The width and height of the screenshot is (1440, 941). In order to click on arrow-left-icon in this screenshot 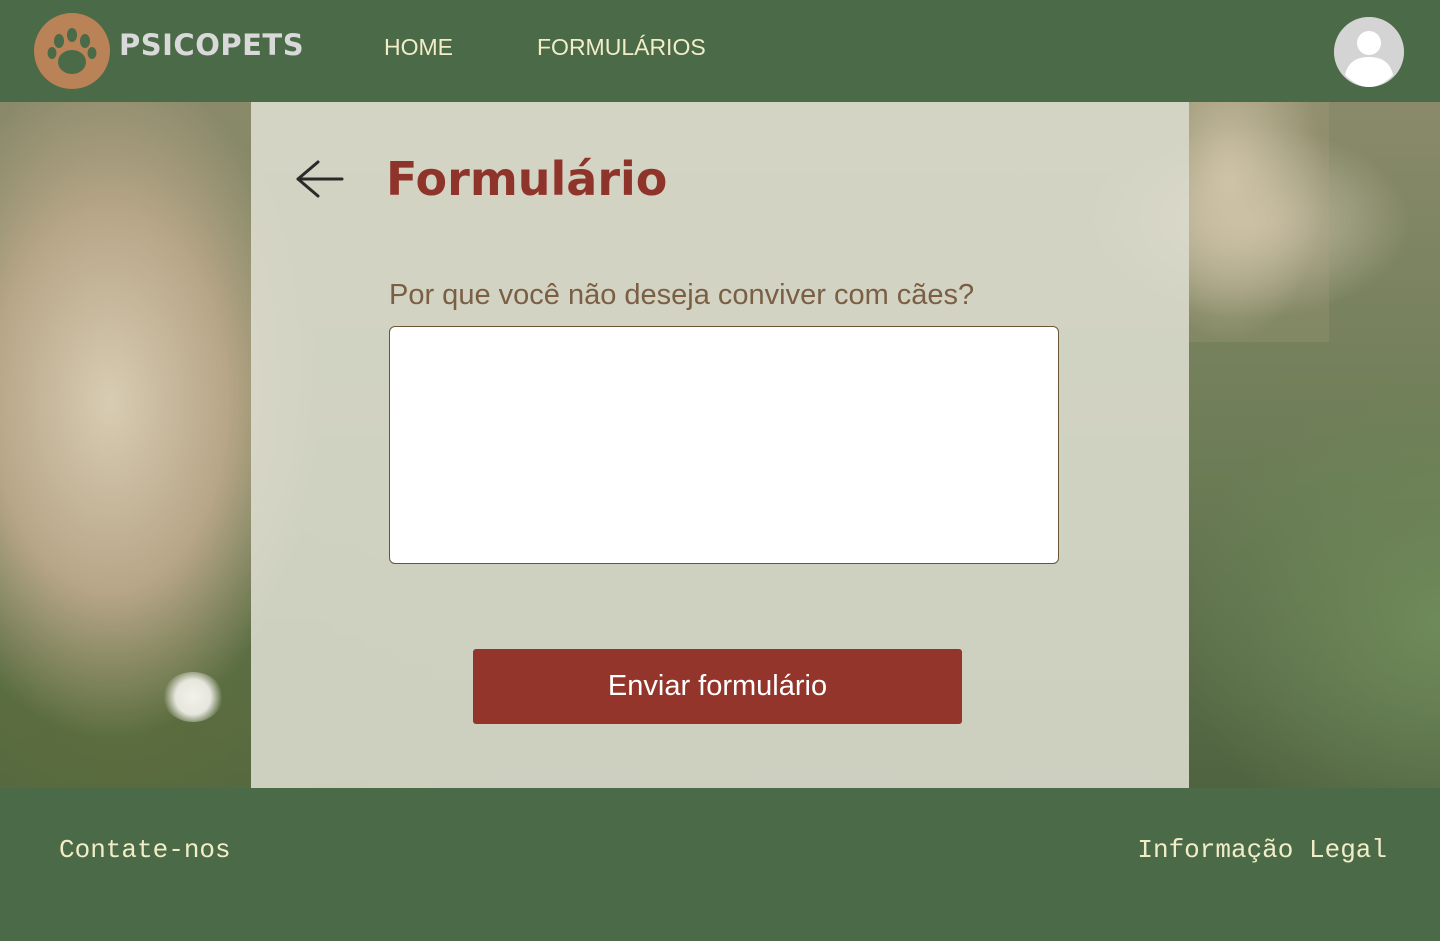, I will do `click(320, 180)`.